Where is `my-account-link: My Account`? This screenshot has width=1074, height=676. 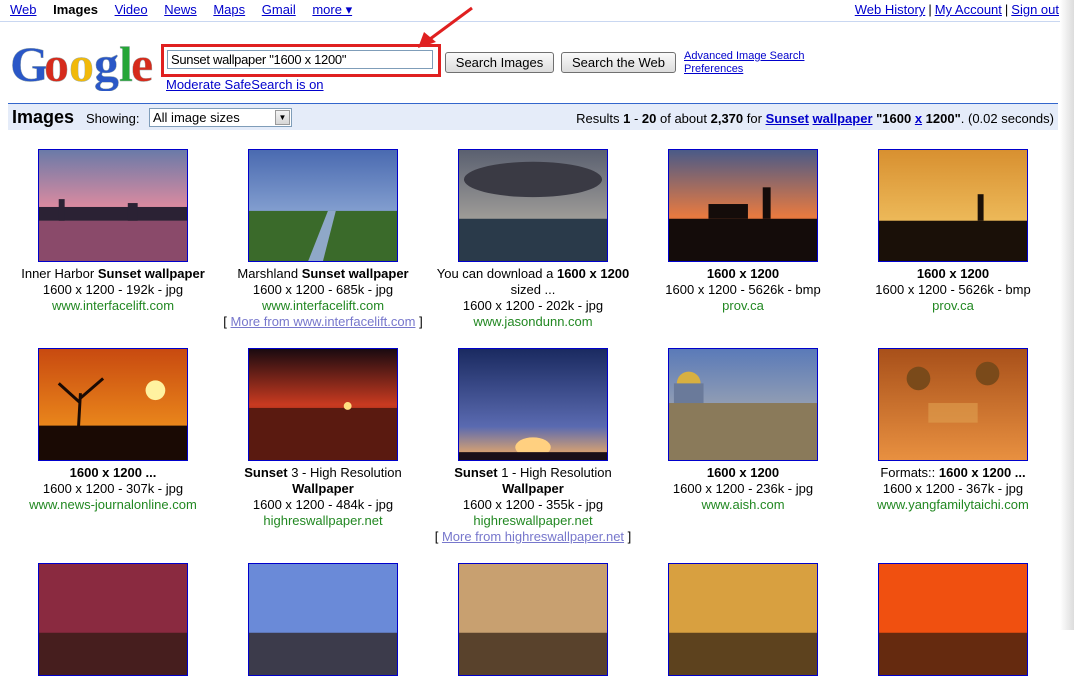
my-account-link: My Account is located at coordinates (968, 9).